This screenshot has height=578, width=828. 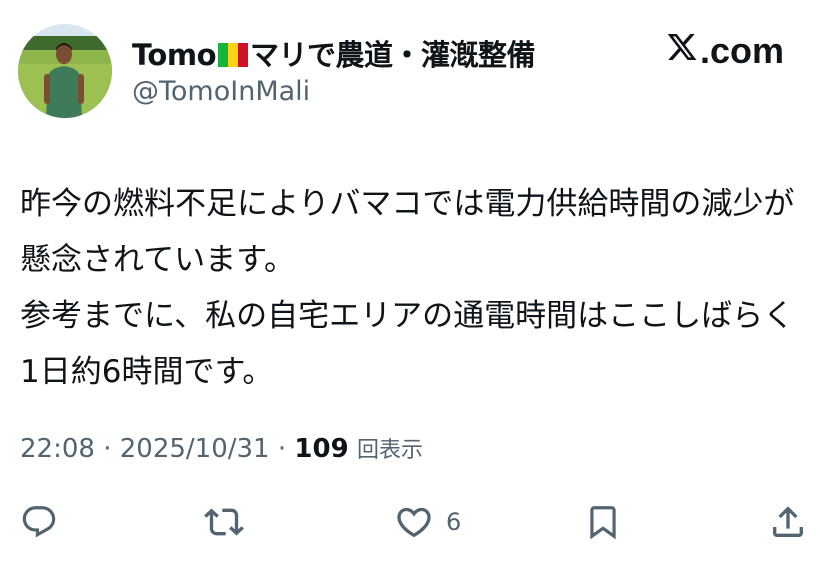 I want to click on reply-icon, so click(x=39, y=522).